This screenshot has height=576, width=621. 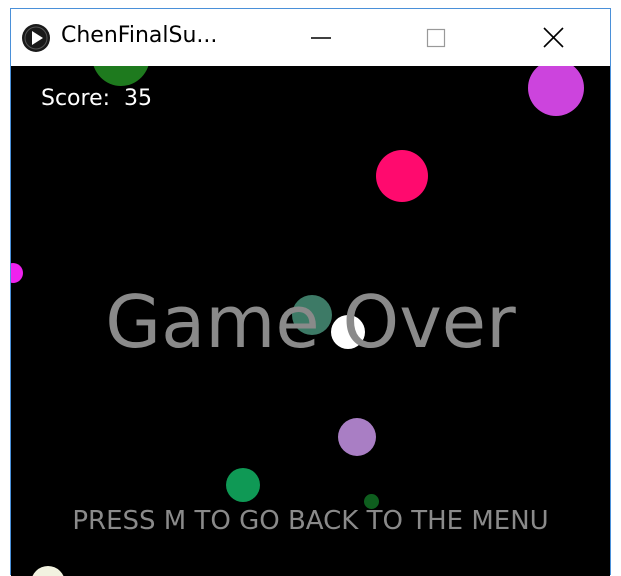 What do you see at coordinates (310, 521) in the screenshot?
I see `menu-hint-text: PRESS M TO GO BACK TO THE MENU` at bounding box center [310, 521].